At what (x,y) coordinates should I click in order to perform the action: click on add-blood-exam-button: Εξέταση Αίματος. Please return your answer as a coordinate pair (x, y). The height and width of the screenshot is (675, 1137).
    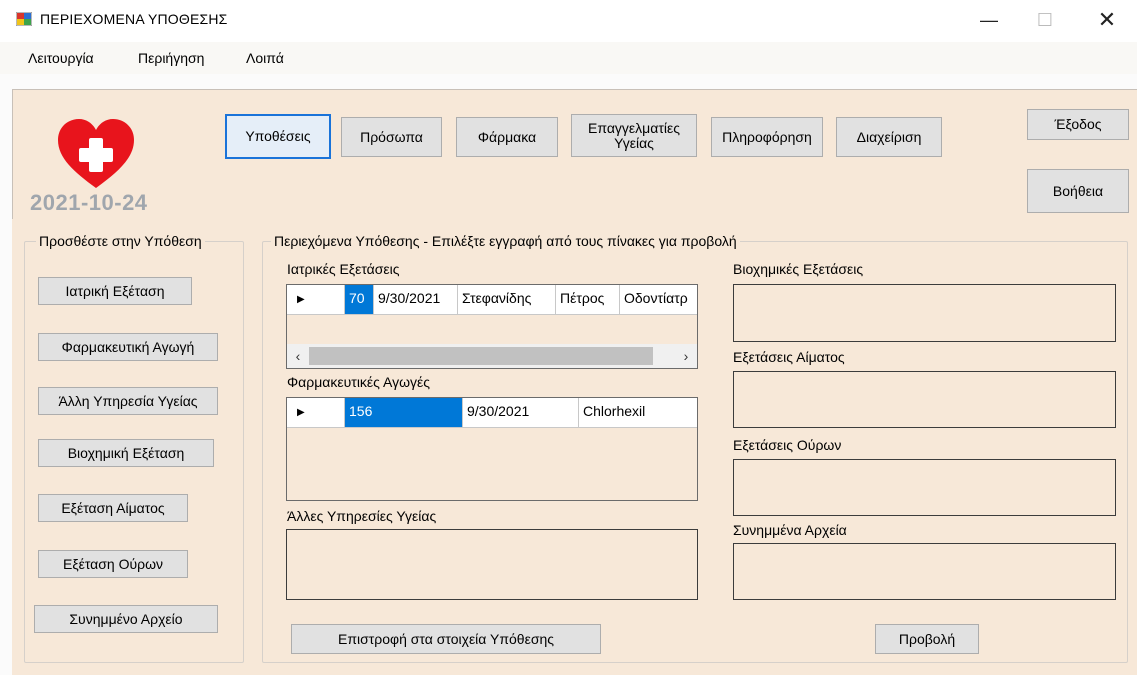
    Looking at the image, I should click on (113, 508).